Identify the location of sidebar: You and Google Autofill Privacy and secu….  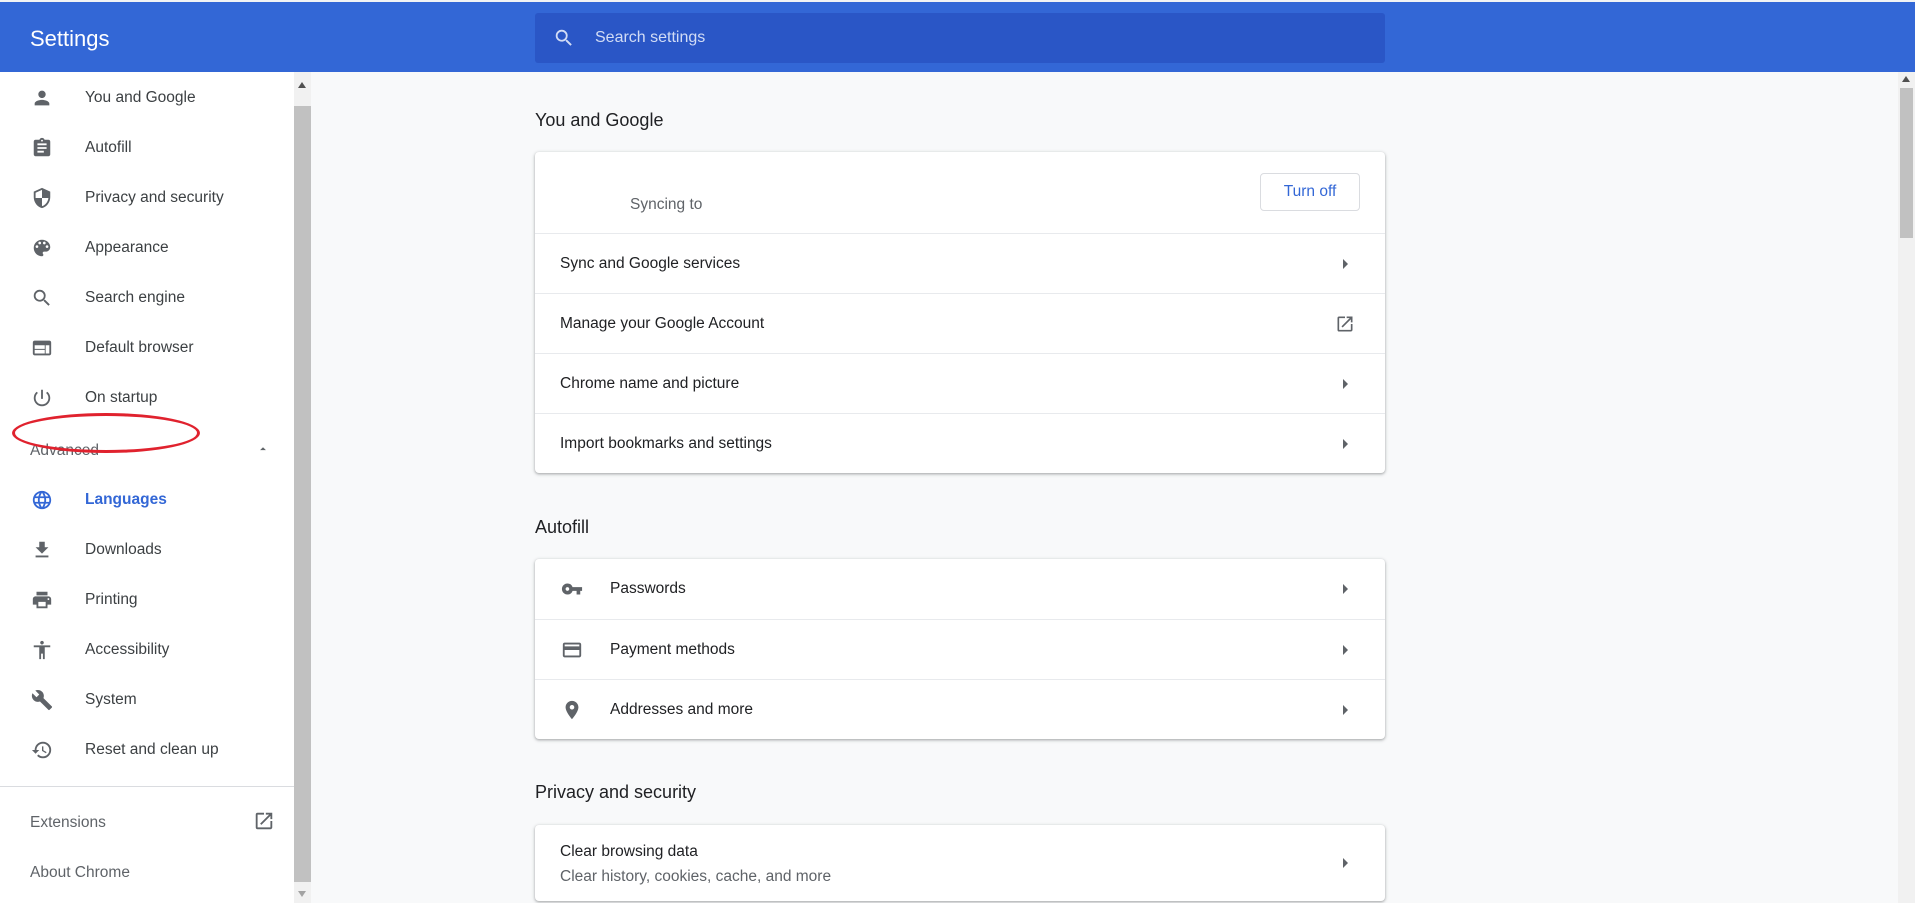
(147, 487).